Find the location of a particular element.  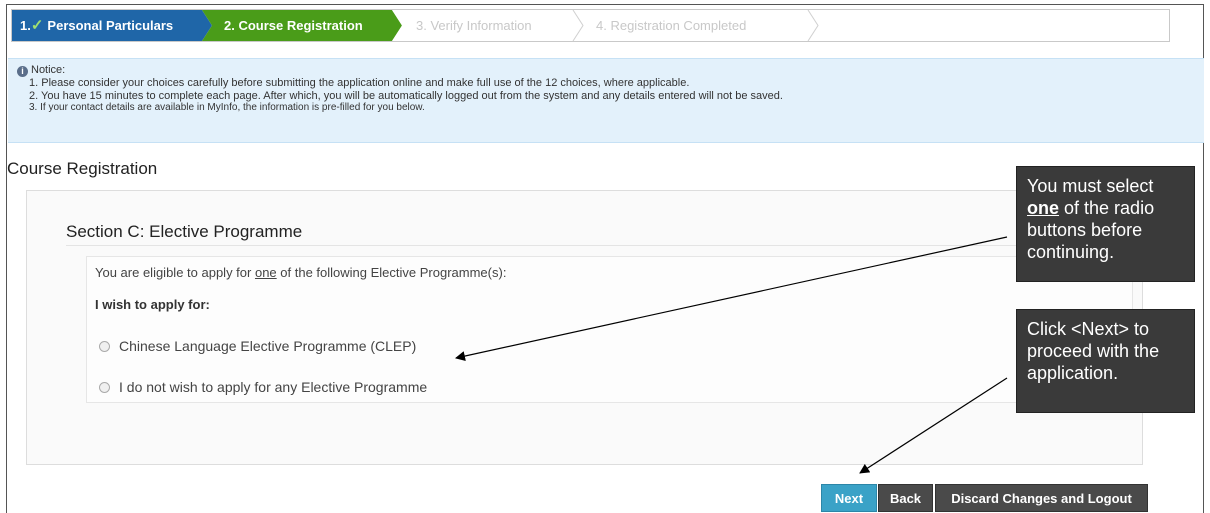

step-personal-particulars: 1.✓ Personal Particulars is located at coordinates (112, 25).